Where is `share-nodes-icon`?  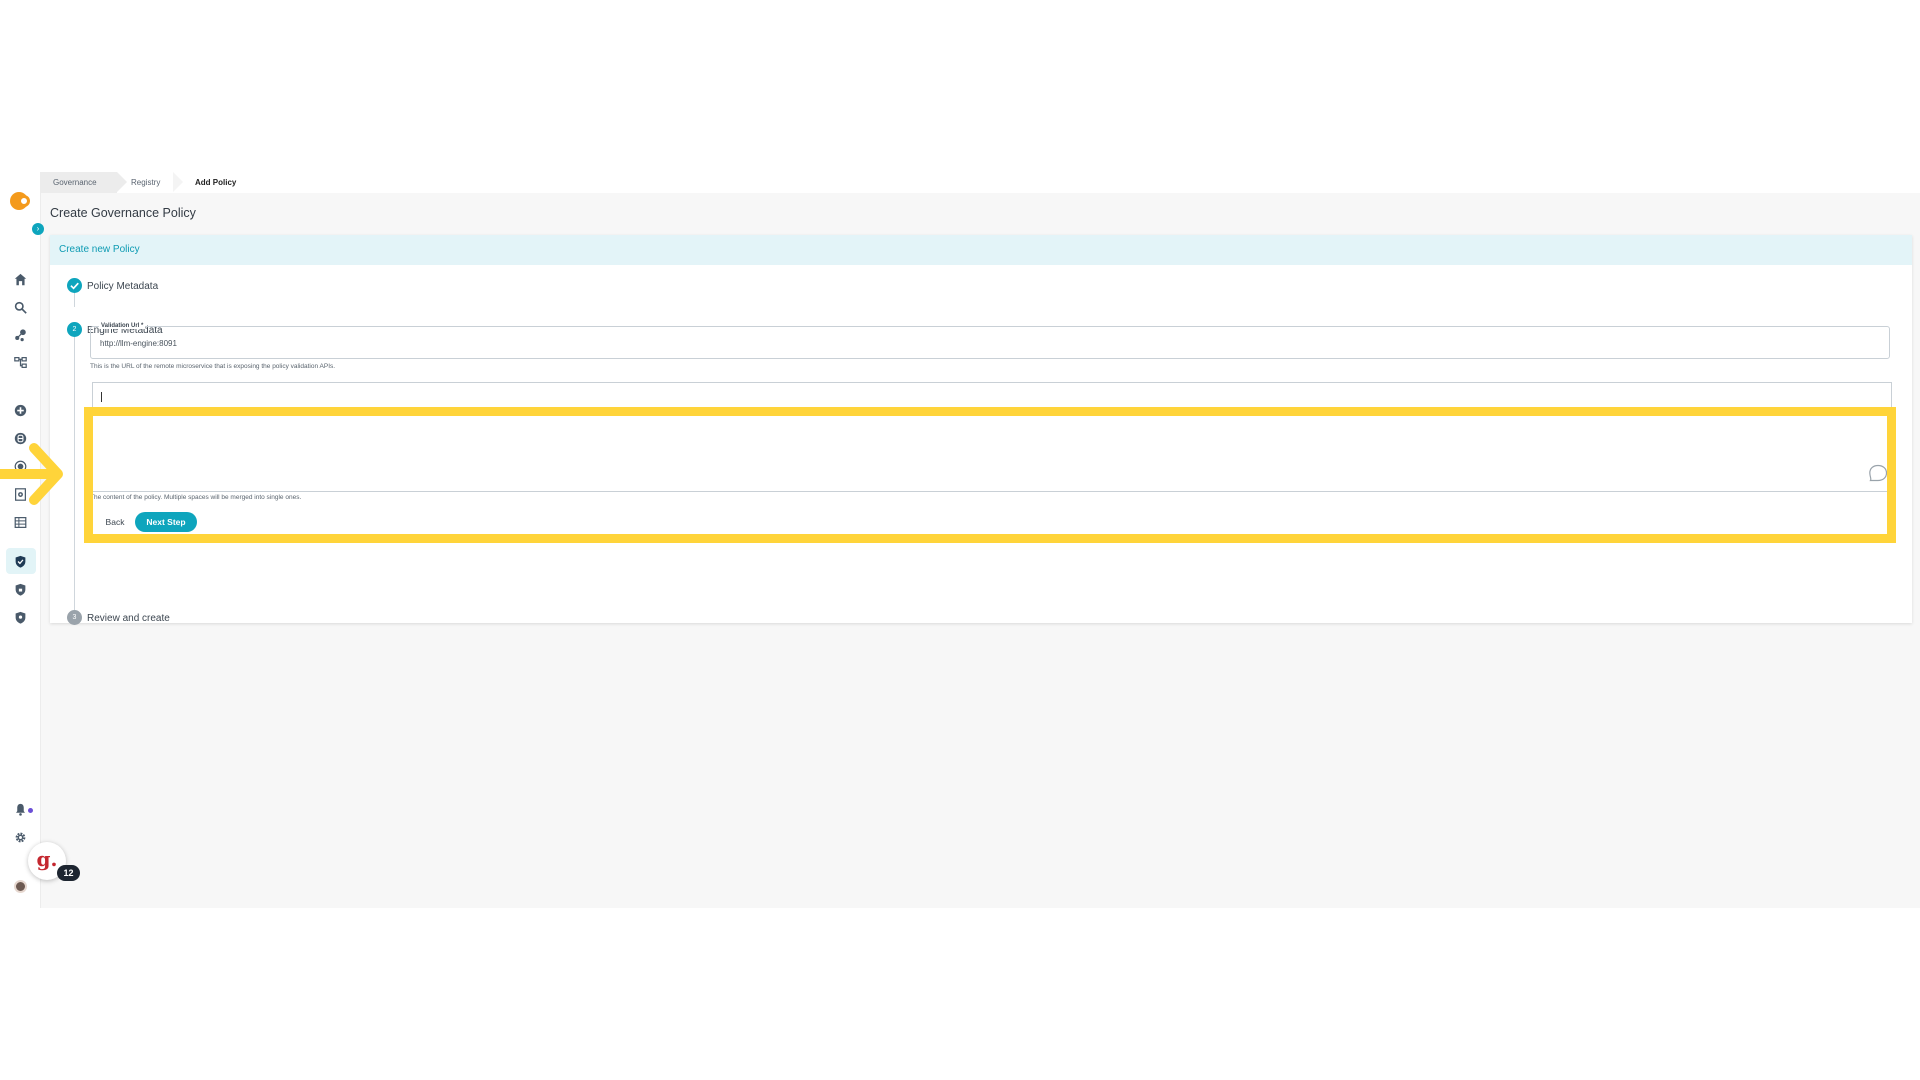 share-nodes-icon is located at coordinates (20, 335).